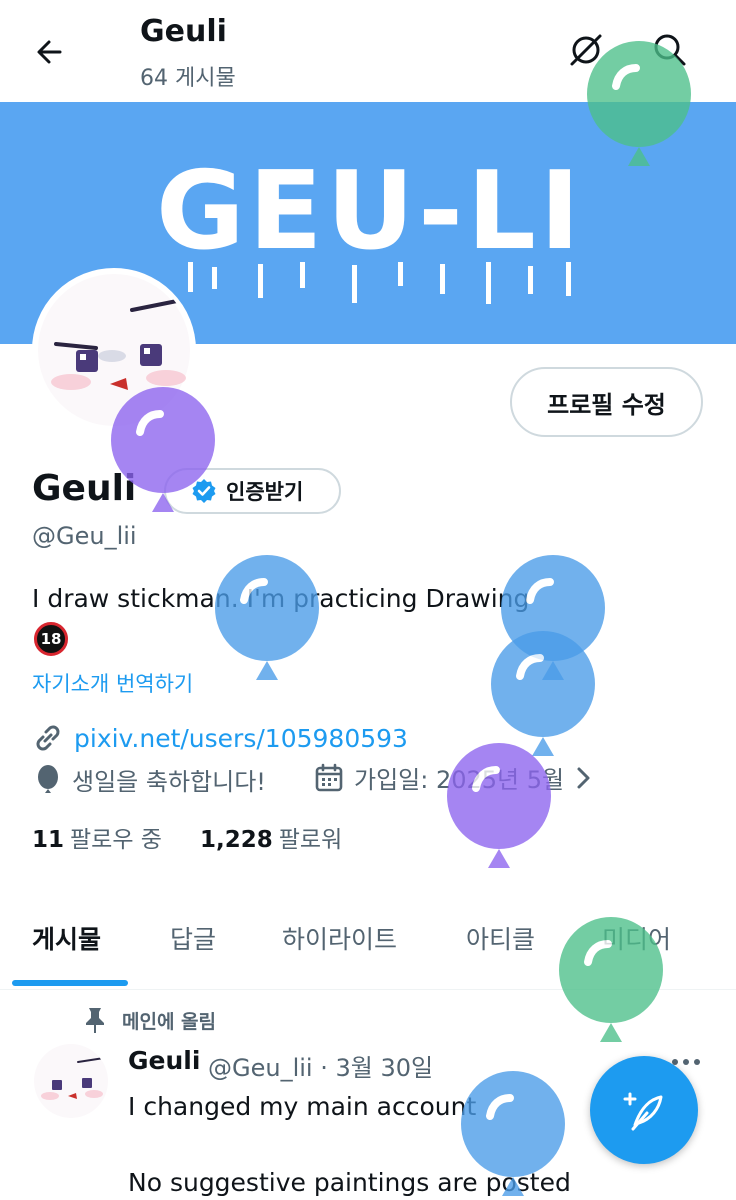  What do you see at coordinates (329, 777) in the screenshot?
I see `calendar-icon` at bounding box center [329, 777].